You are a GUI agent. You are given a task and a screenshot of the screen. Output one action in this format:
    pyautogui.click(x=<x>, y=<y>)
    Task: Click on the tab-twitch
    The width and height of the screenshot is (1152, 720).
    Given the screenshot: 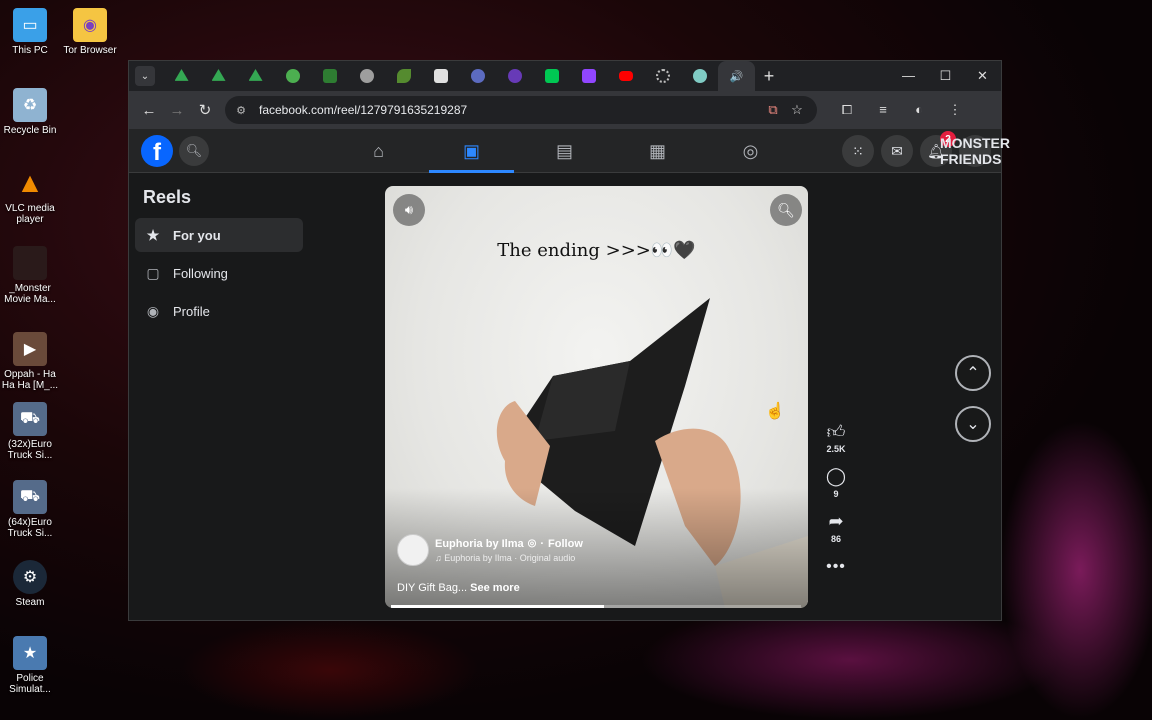 What is the action you would take?
    pyautogui.click(x=588, y=76)
    